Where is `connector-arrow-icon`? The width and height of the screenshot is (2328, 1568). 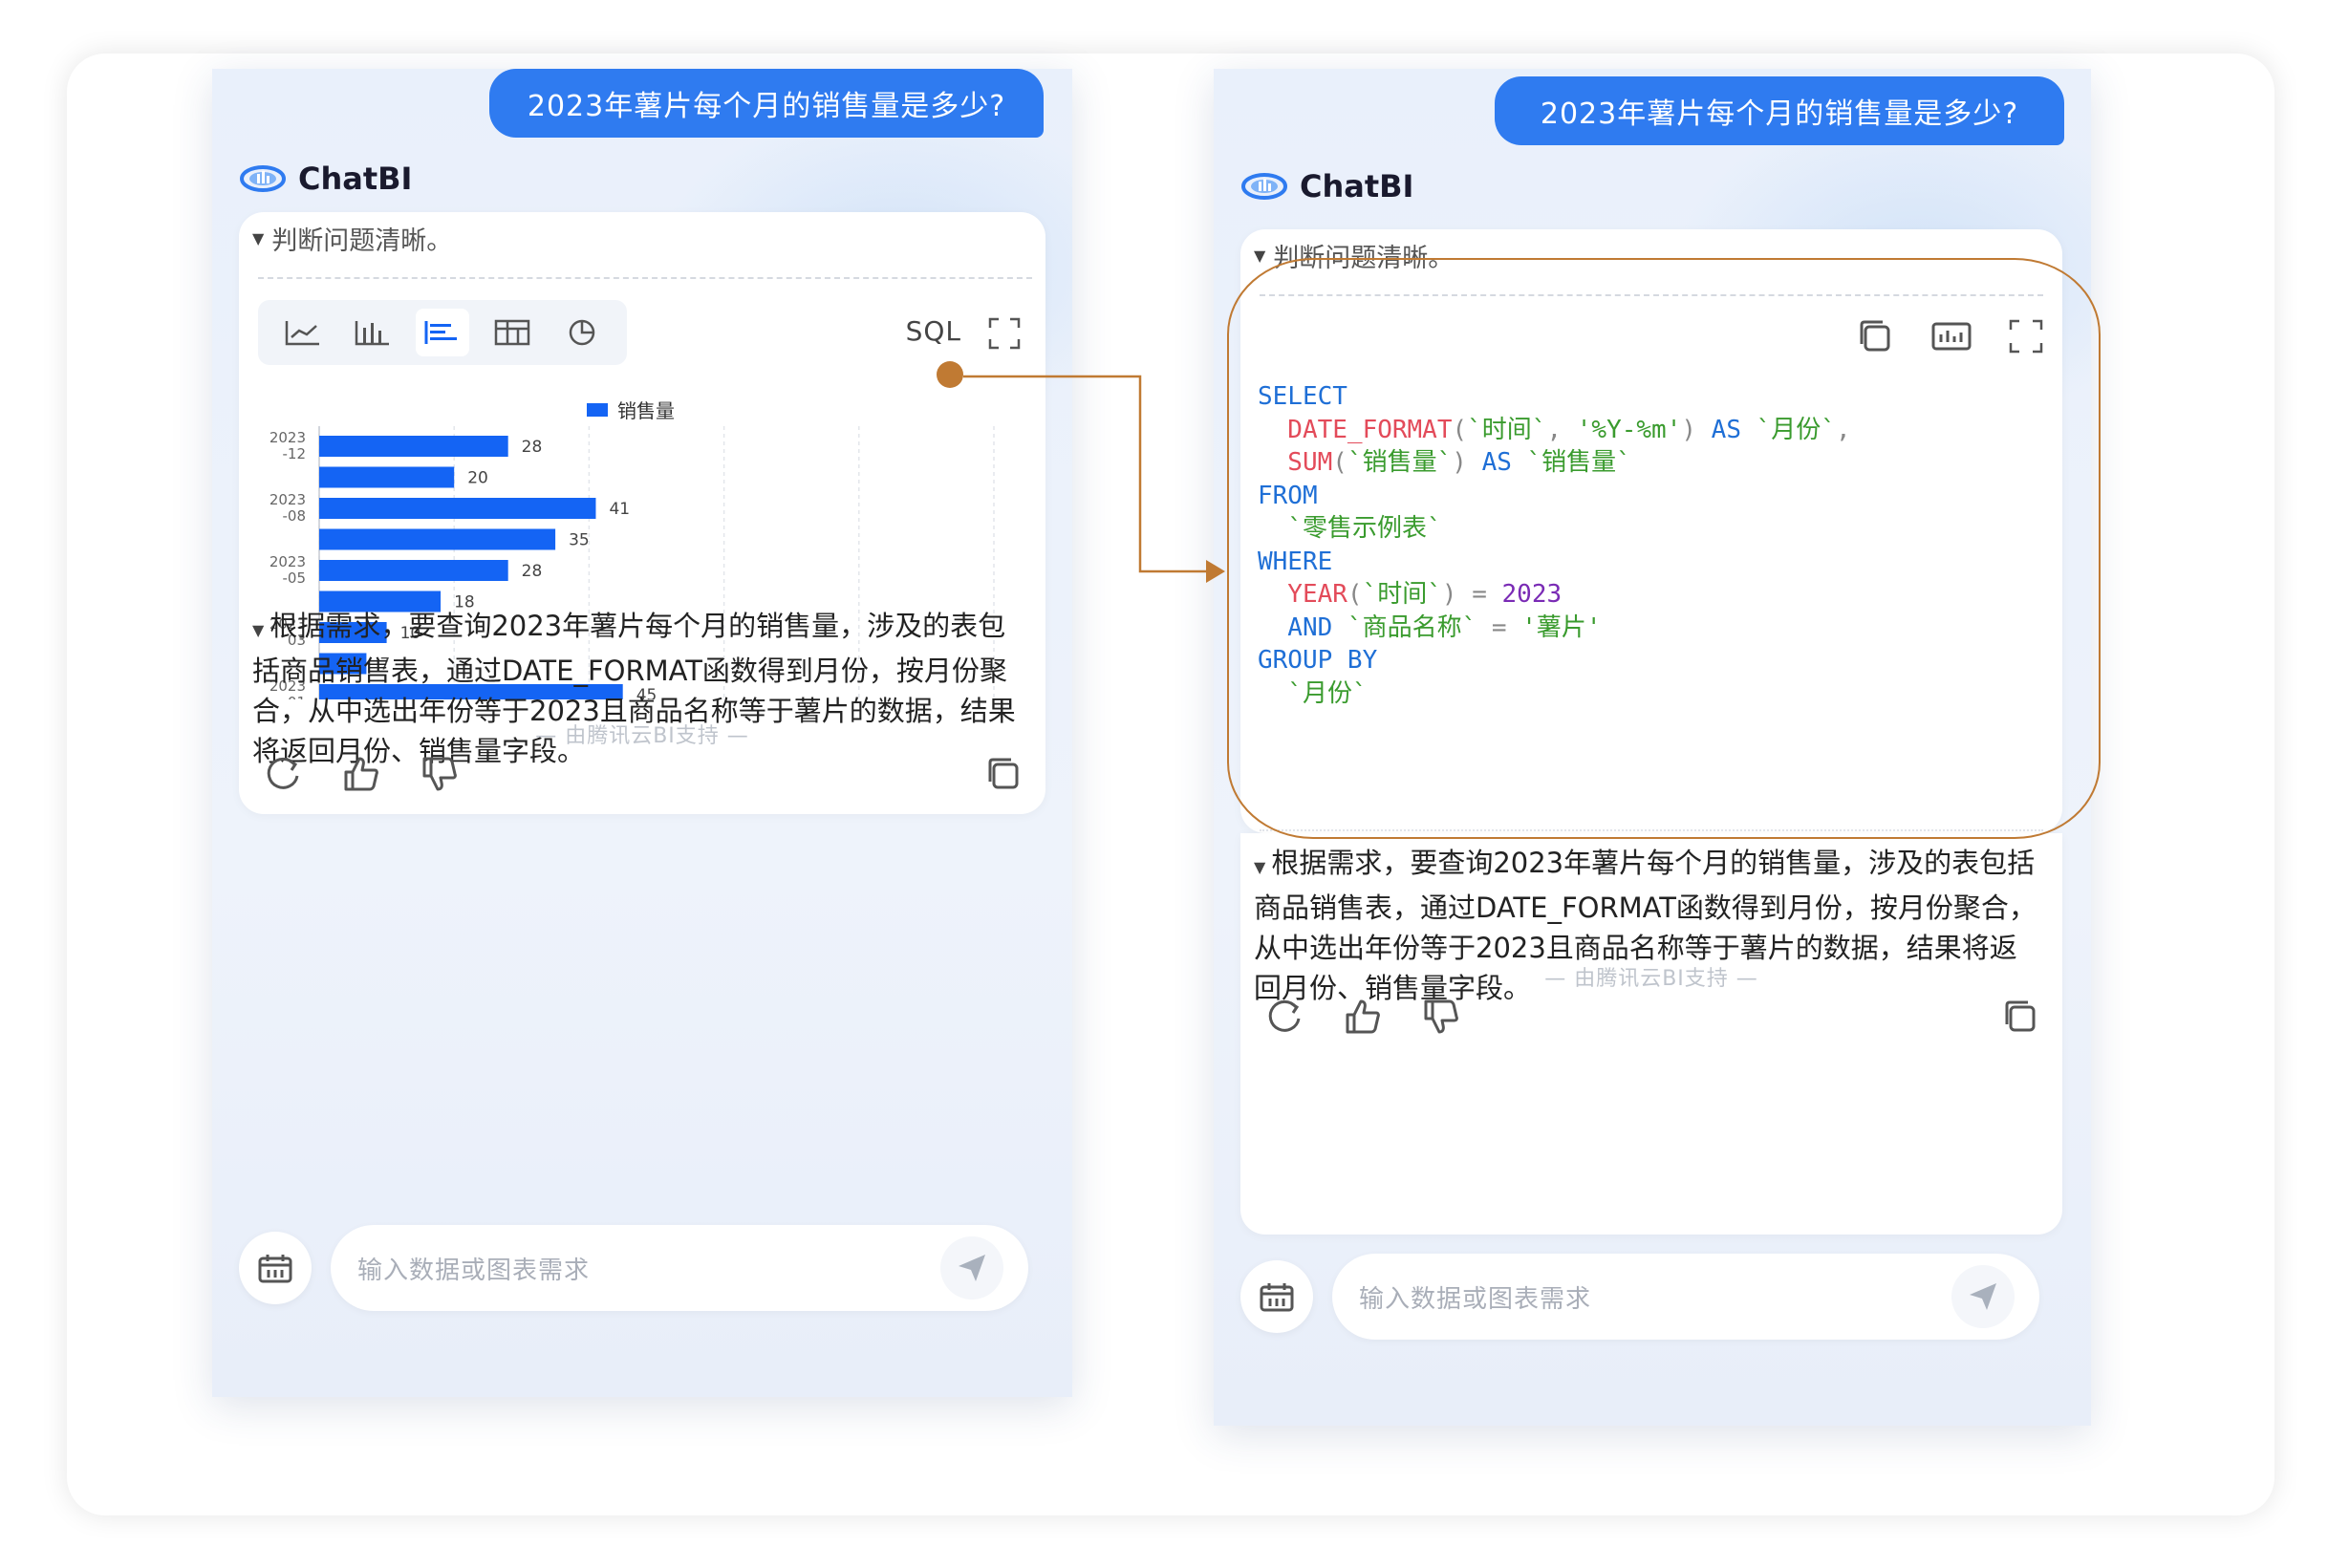
connector-arrow-icon is located at coordinates (1215, 572).